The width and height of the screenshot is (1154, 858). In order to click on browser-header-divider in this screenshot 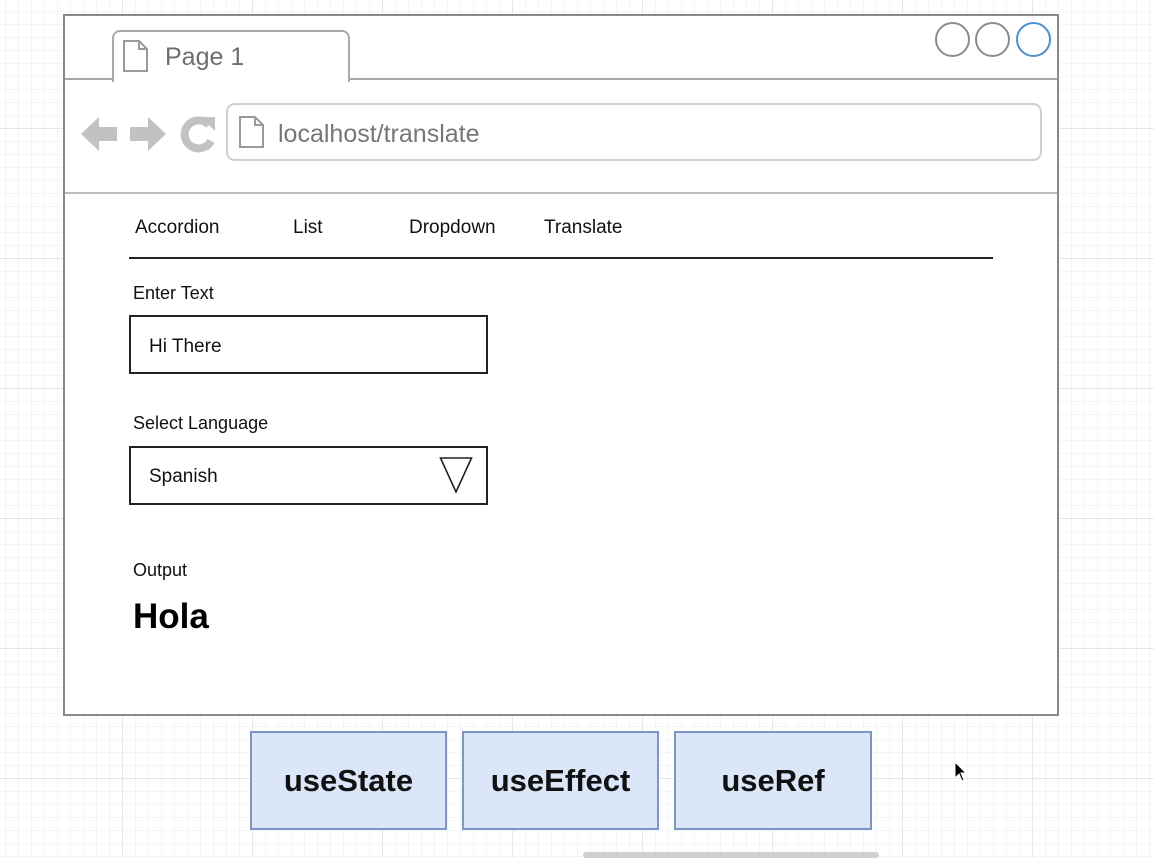, I will do `click(561, 193)`.